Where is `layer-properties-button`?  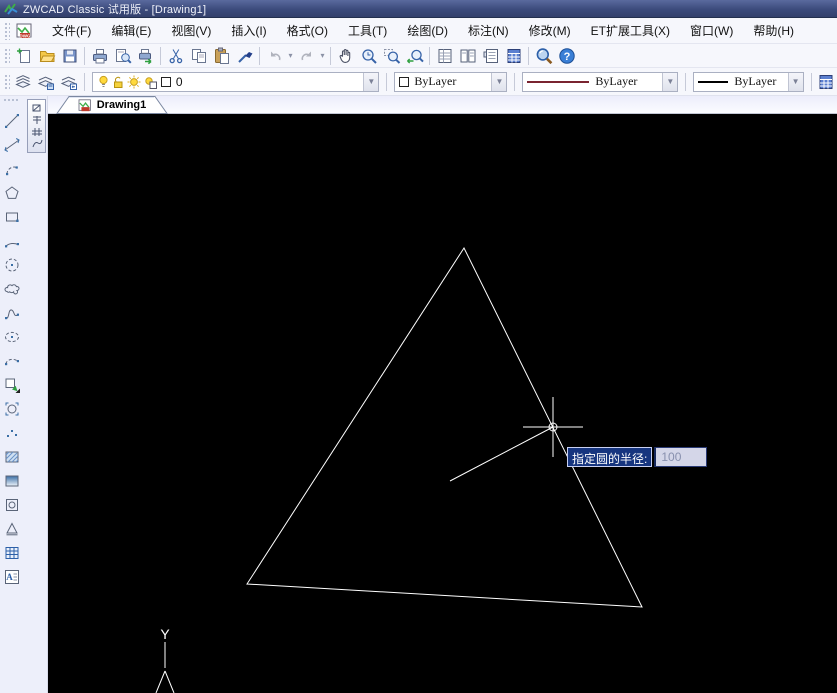
layer-properties-button is located at coordinates (23, 82).